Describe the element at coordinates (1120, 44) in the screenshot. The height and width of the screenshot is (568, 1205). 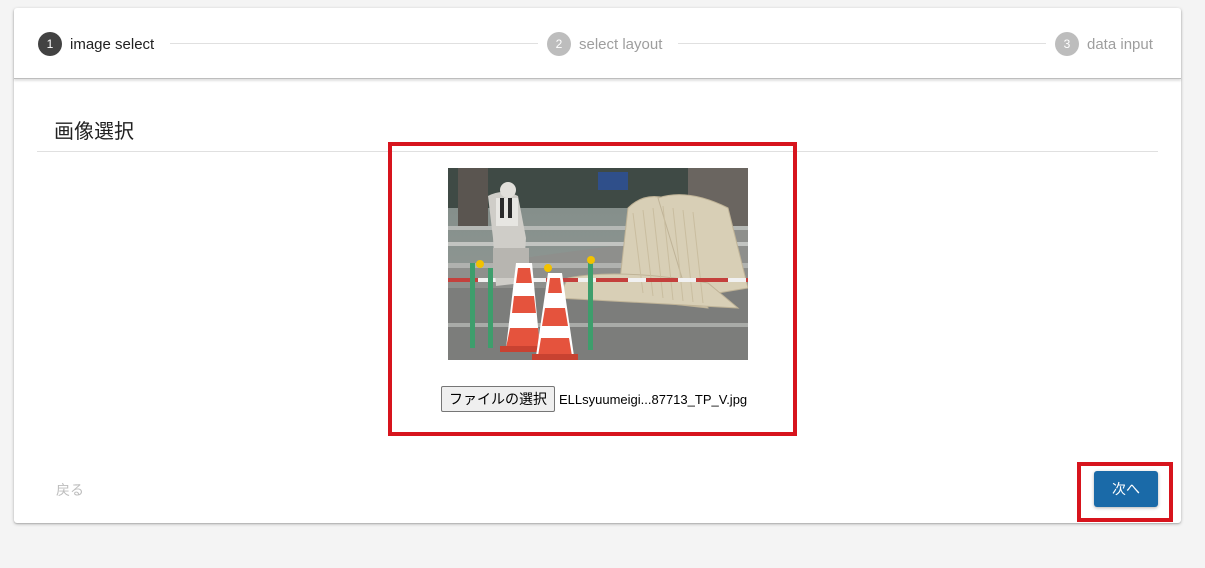
I see `step-label-data-input: data input` at that location.